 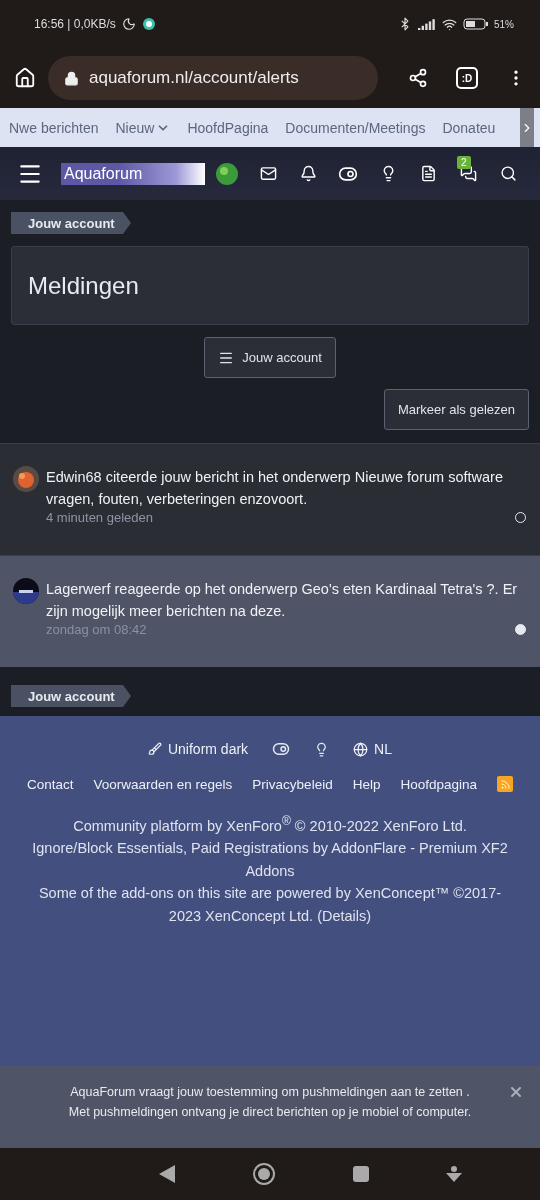 I want to click on toggle-icon, so click(x=281, y=749).